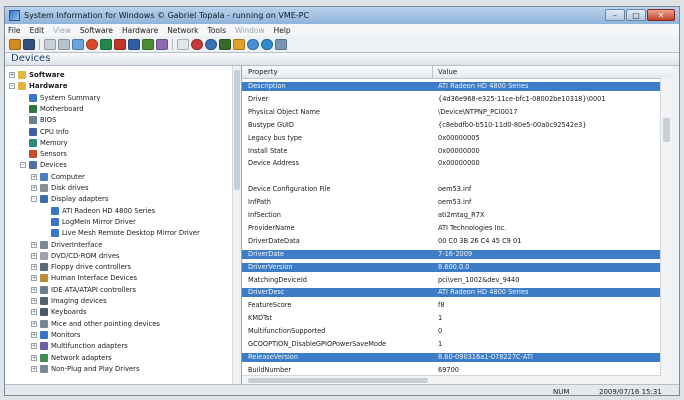 The width and height of the screenshot is (684, 400). Describe the element at coordinates (59, 312) in the screenshot. I see `tree-item: + Keyboards` at that location.